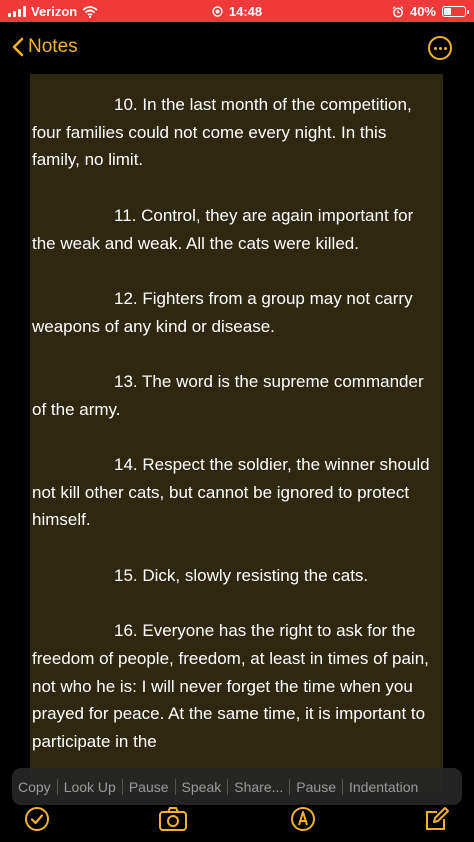 Image resolution: width=474 pixels, height=842 pixels. I want to click on status-right: 40%, so click(430, 11).